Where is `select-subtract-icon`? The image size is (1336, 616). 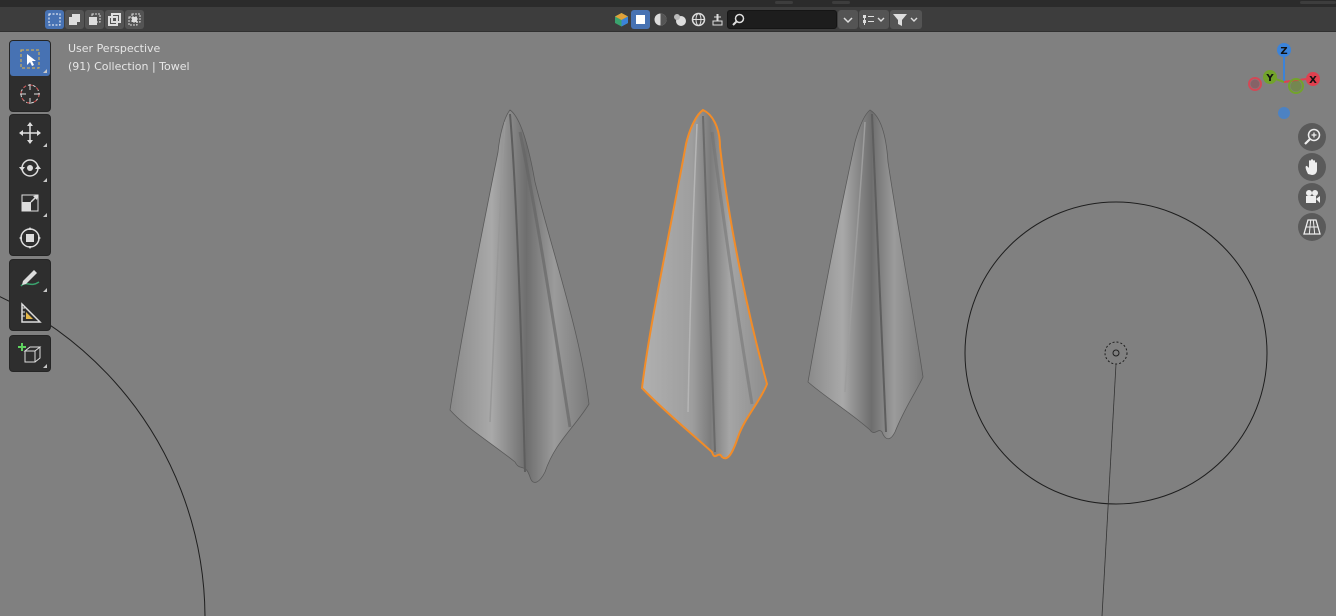 select-subtract-icon is located at coordinates (95, 19).